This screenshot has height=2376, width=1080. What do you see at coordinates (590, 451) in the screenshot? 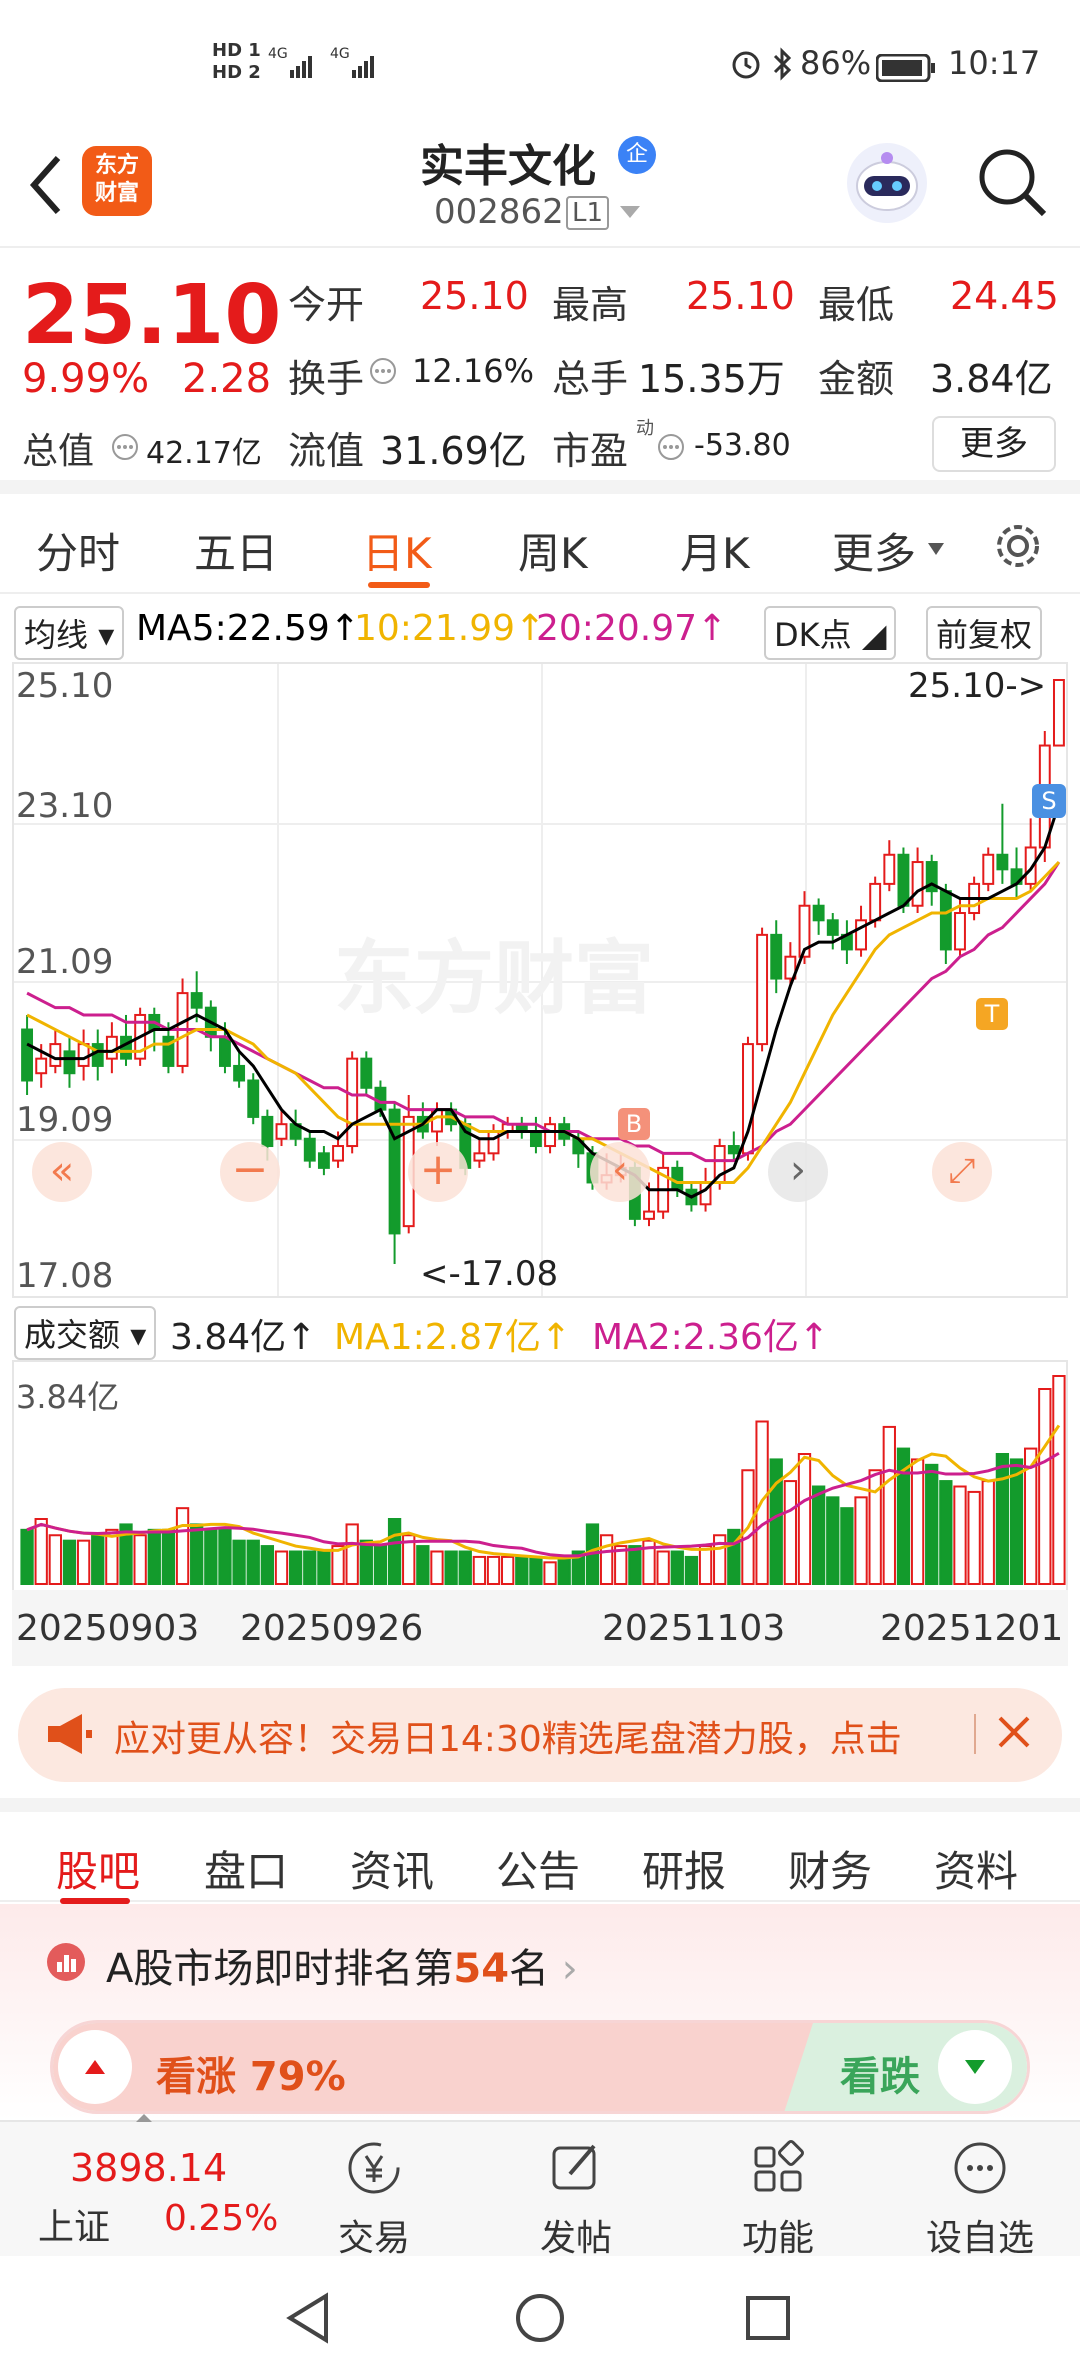
I see `pe-label: 市盈` at bounding box center [590, 451].